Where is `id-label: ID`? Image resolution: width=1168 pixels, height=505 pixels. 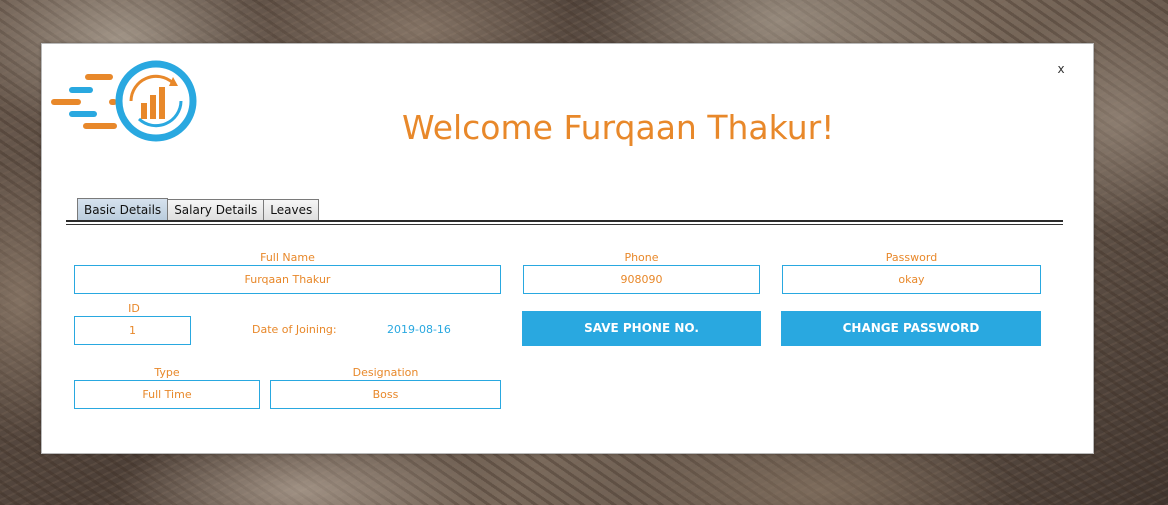 id-label: ID is located at coordinates (134, 308).